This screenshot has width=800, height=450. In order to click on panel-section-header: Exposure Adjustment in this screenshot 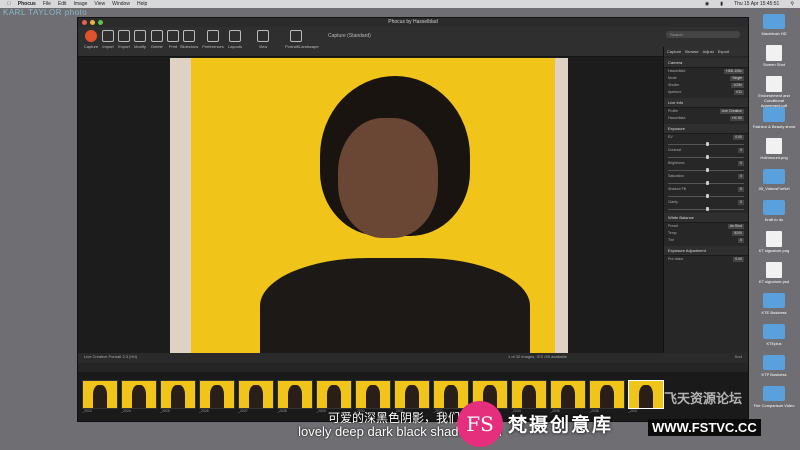, I will do `click(706, 251)`.